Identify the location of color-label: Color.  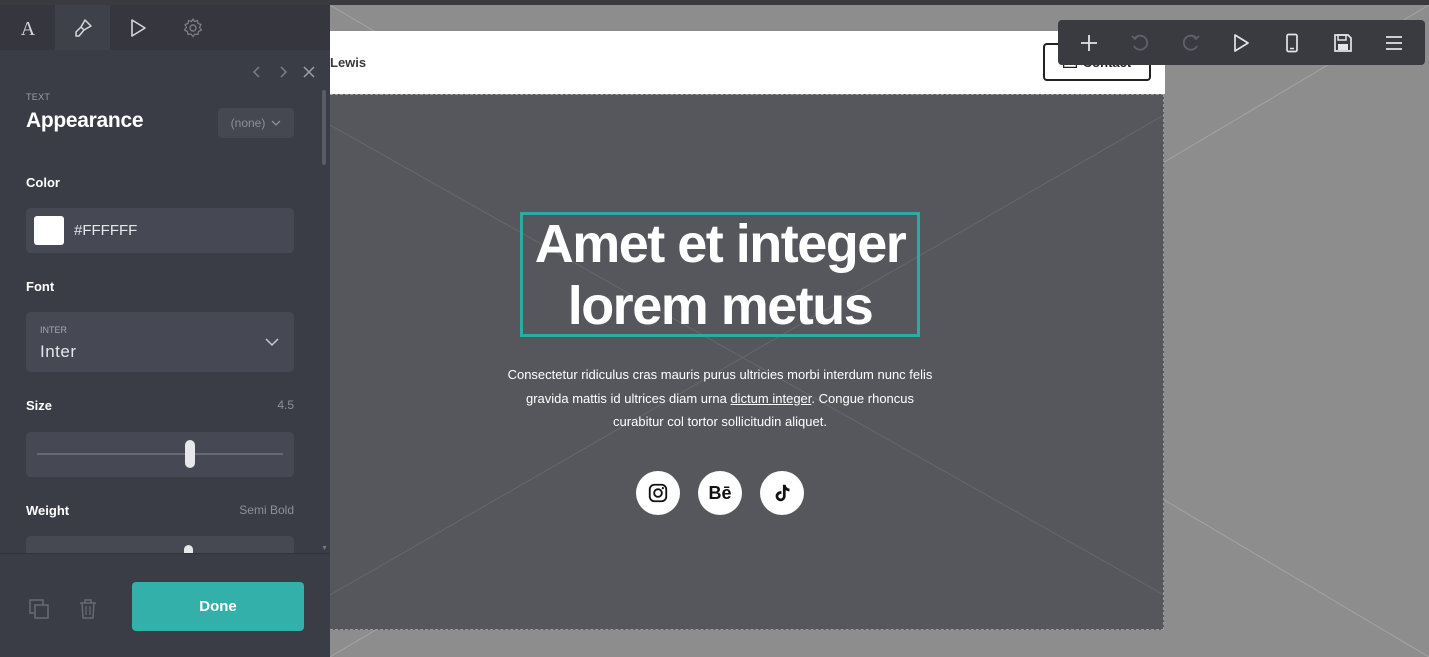
(43, 182).